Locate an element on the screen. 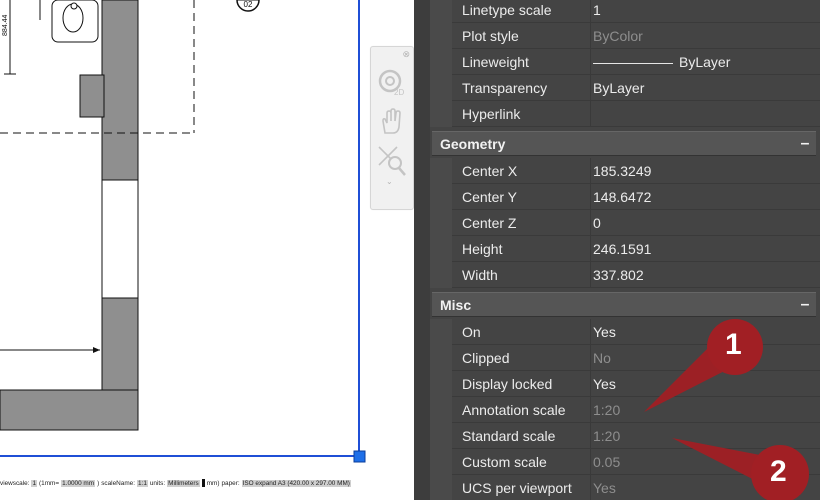  navigation-bar: ⊗ 2D ⌄ is located at coordinates (392, 128).